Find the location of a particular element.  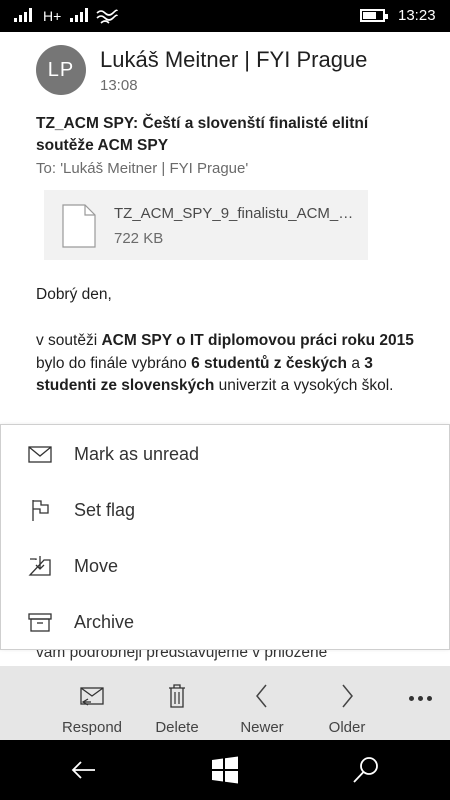

text-run: bylo do finále vybráno is located at coordinates (114, 363).